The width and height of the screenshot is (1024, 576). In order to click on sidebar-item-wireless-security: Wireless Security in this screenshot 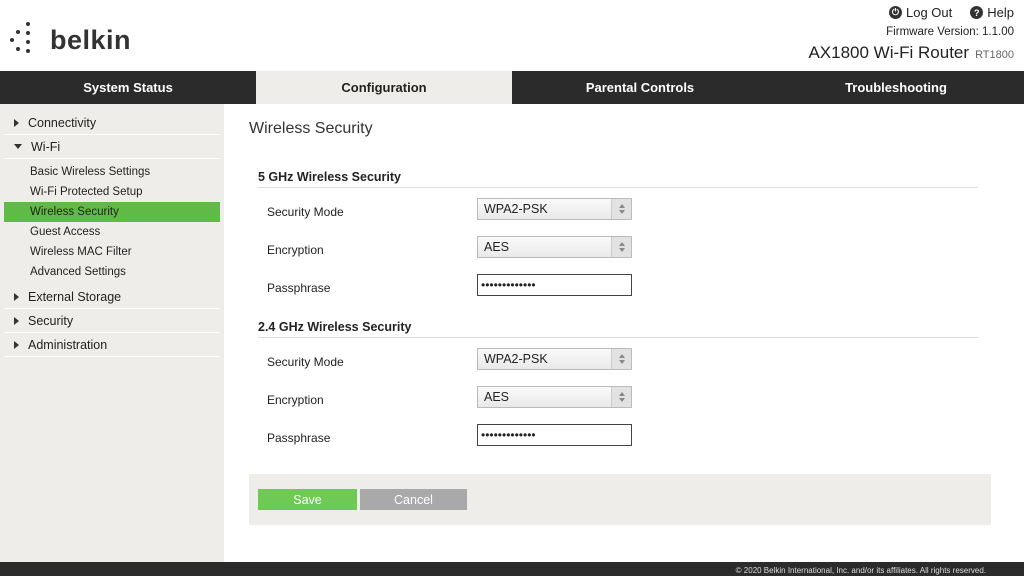, I will do `click(112, 212)`.